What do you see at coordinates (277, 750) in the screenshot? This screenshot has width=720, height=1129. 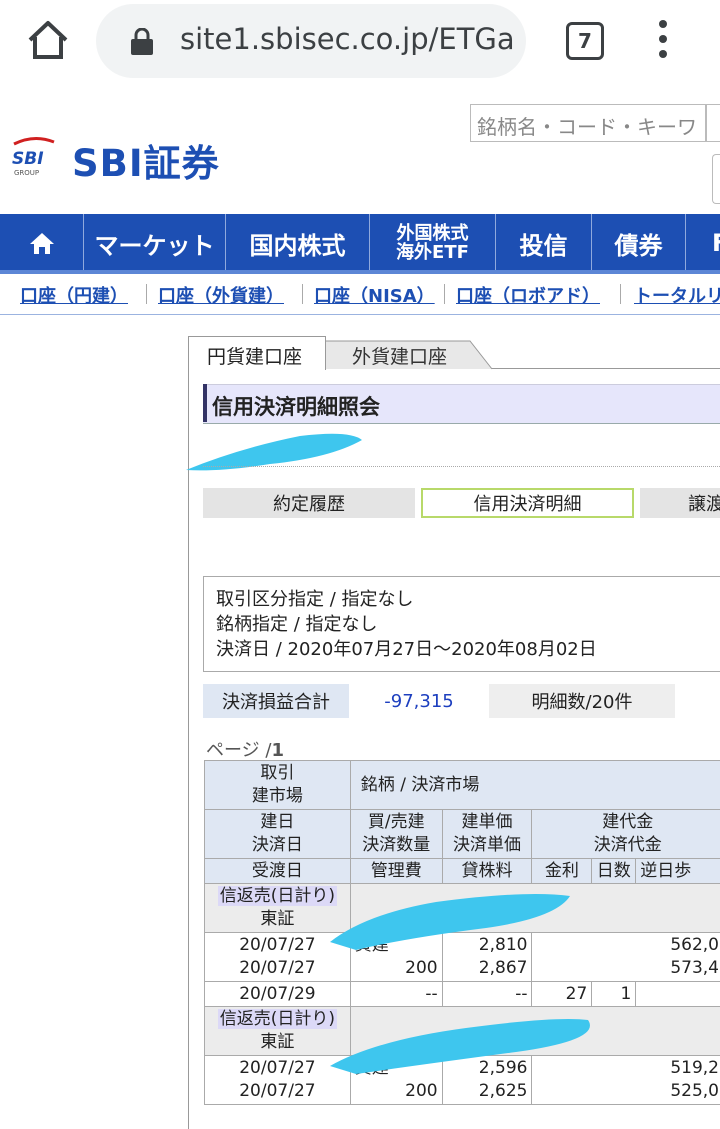 I see `page-number: 1` at bounding box center [277, 750].